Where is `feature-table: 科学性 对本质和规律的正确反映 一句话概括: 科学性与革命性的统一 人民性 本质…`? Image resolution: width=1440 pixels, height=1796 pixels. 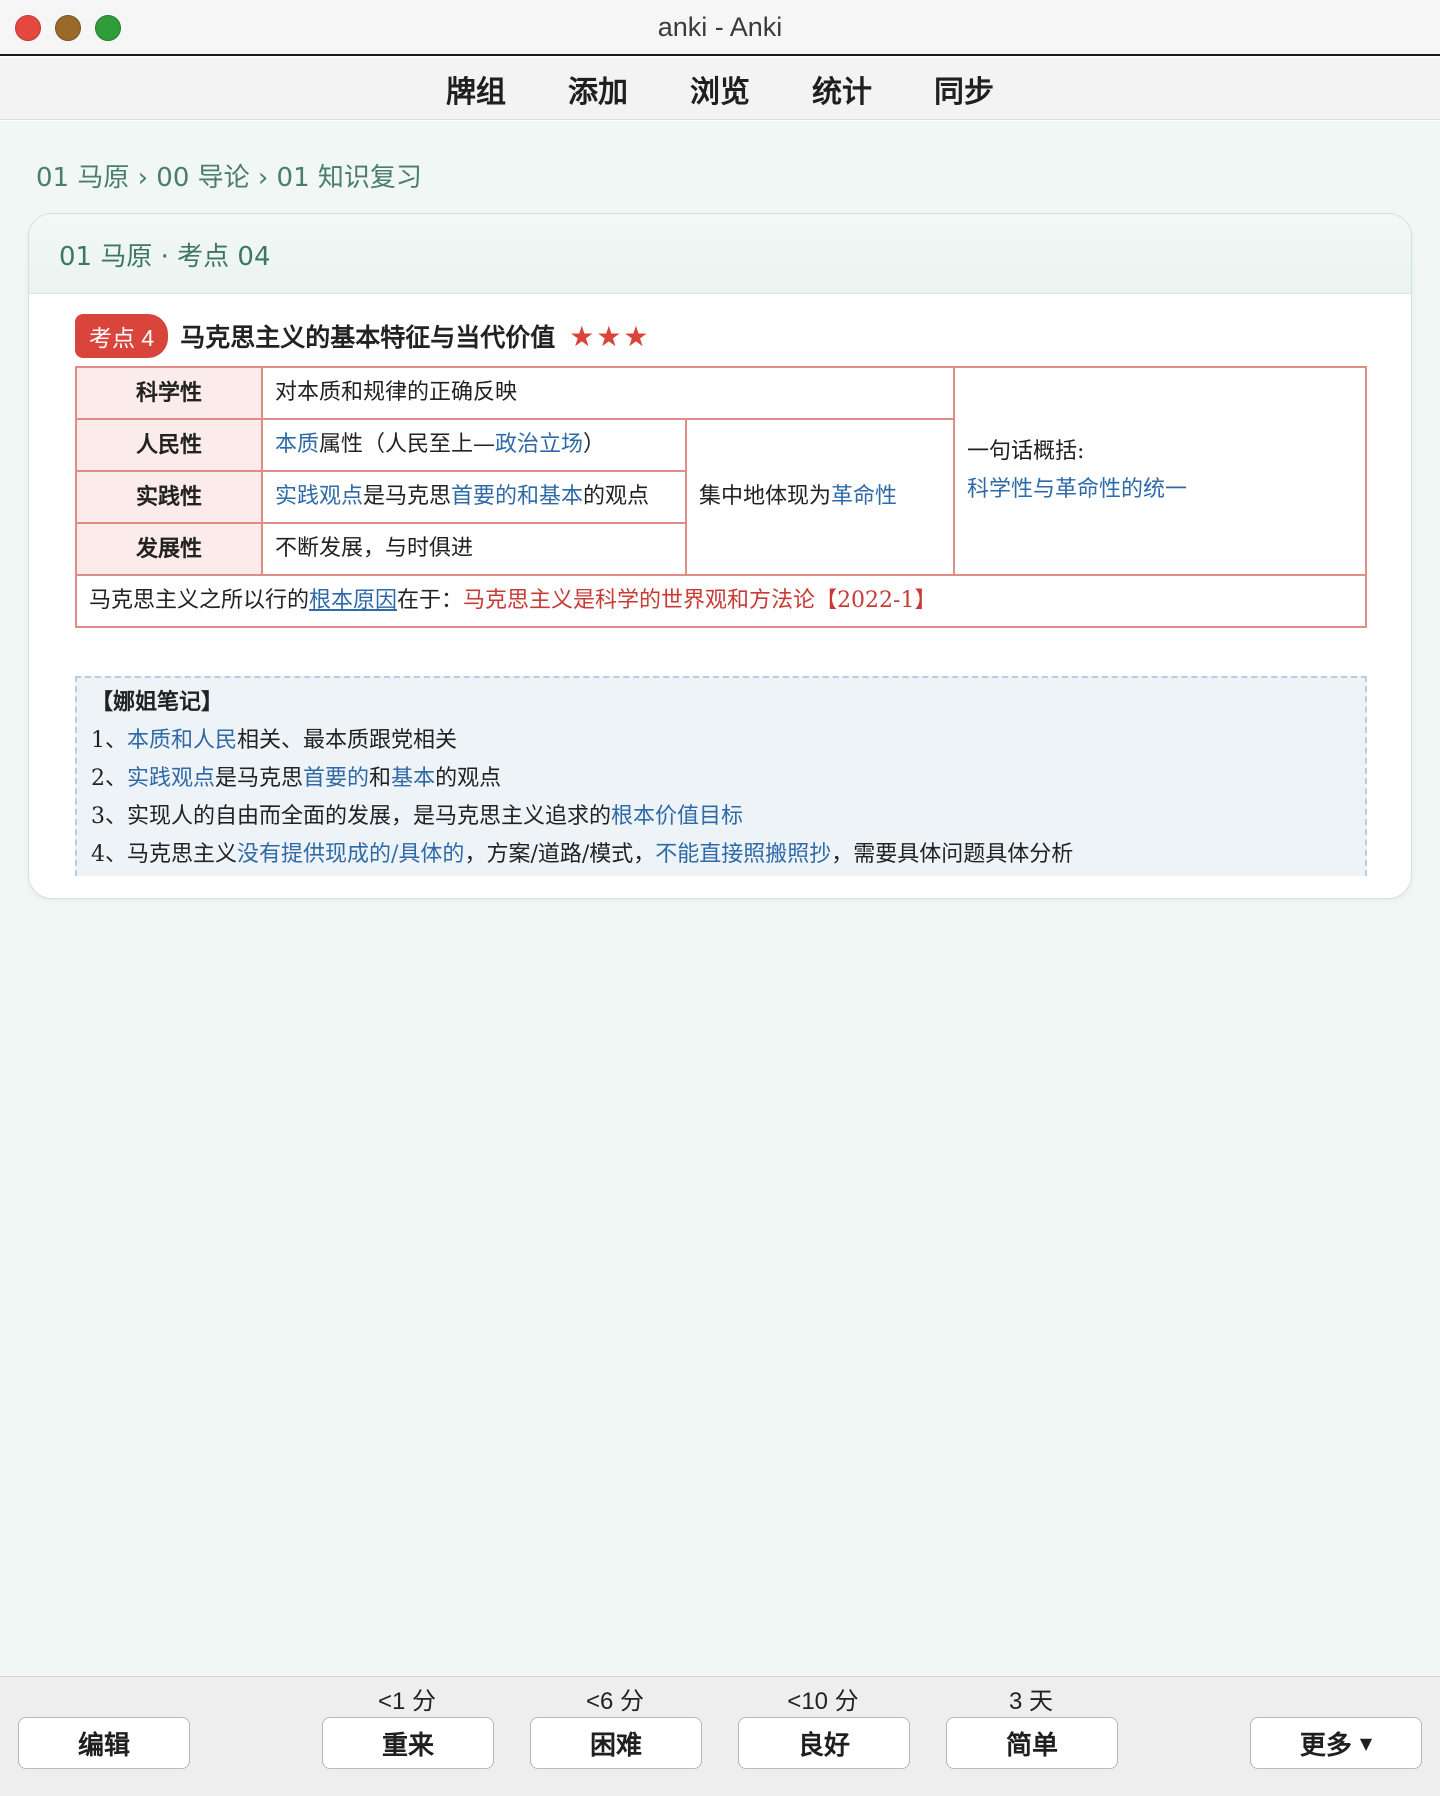
feature-table: 科学性 对本质和规律的正确反映 一句话概括: 科学性与革命性的统一 人民性 本质… is located at coordinates (721, 497).